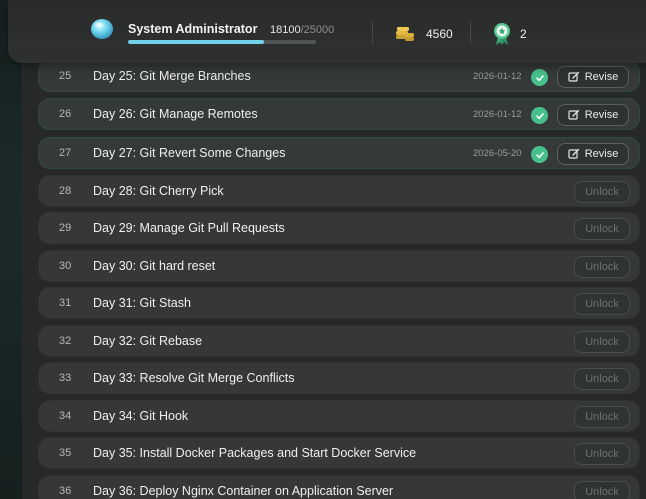  I want to click on coin-count: 4560, so click(439, 34).